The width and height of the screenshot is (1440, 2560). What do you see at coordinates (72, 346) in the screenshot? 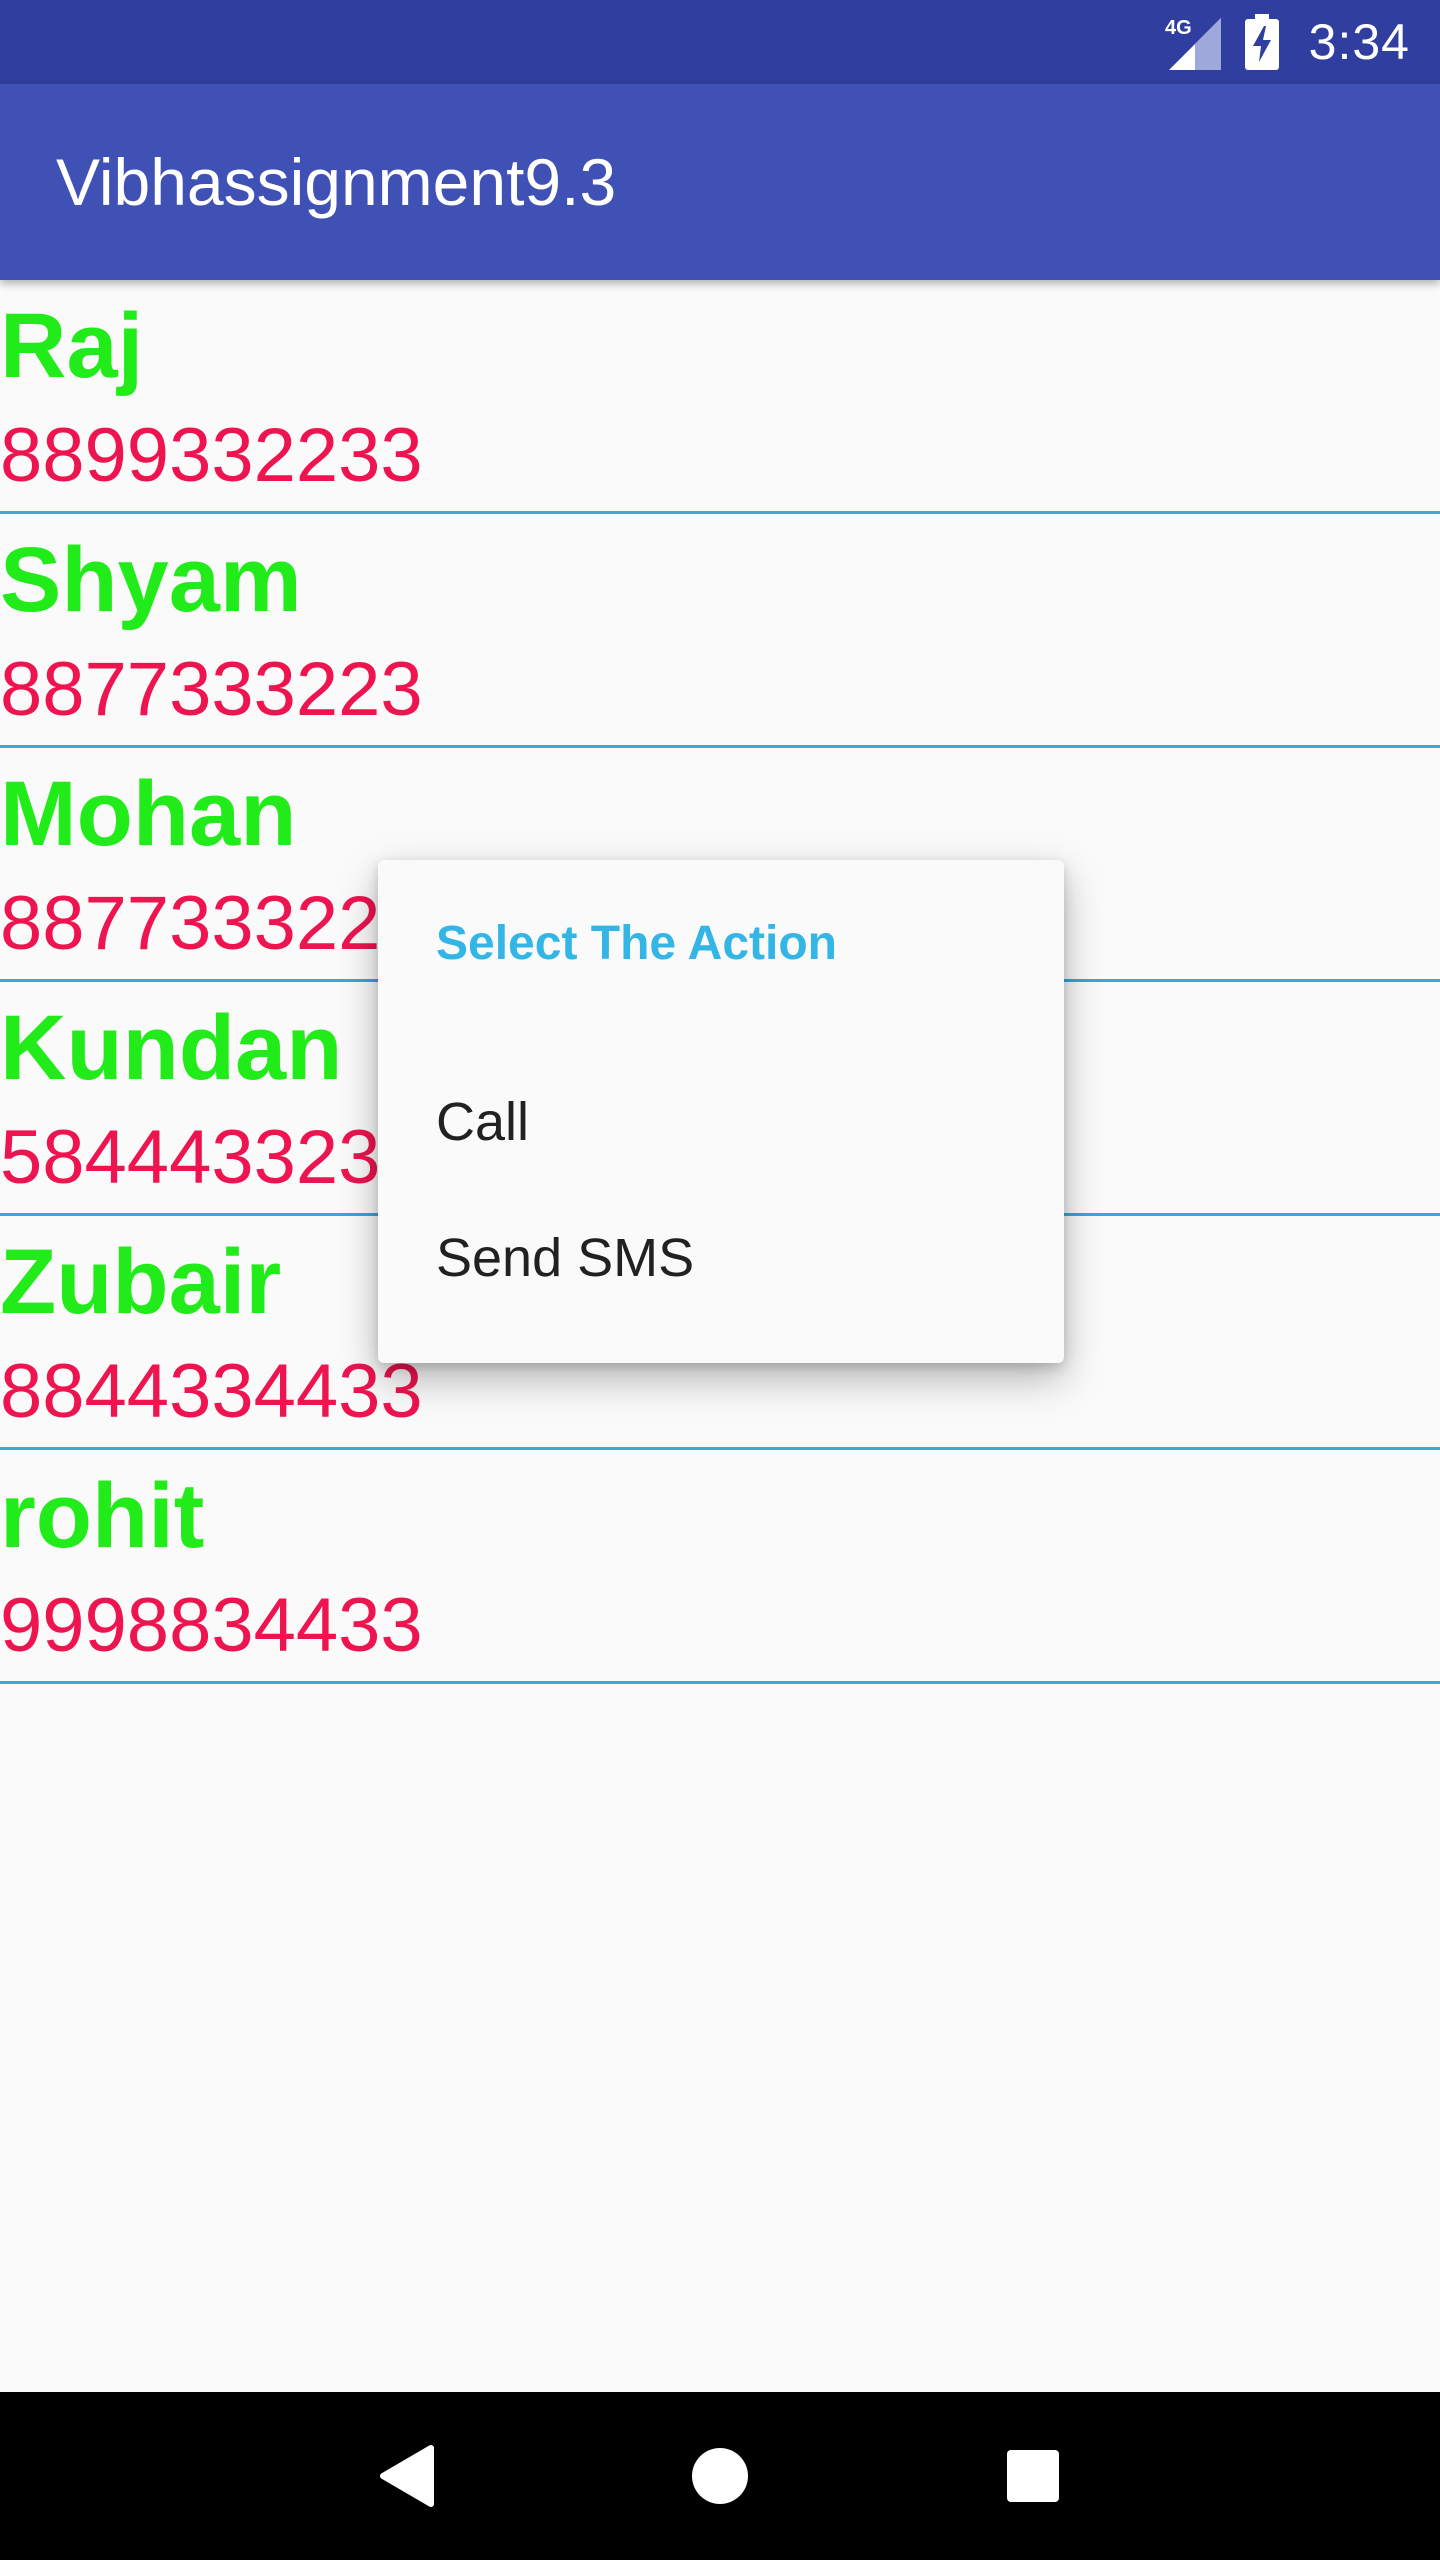
I see `contact-name: Raj` at bounding box center [72, 346].